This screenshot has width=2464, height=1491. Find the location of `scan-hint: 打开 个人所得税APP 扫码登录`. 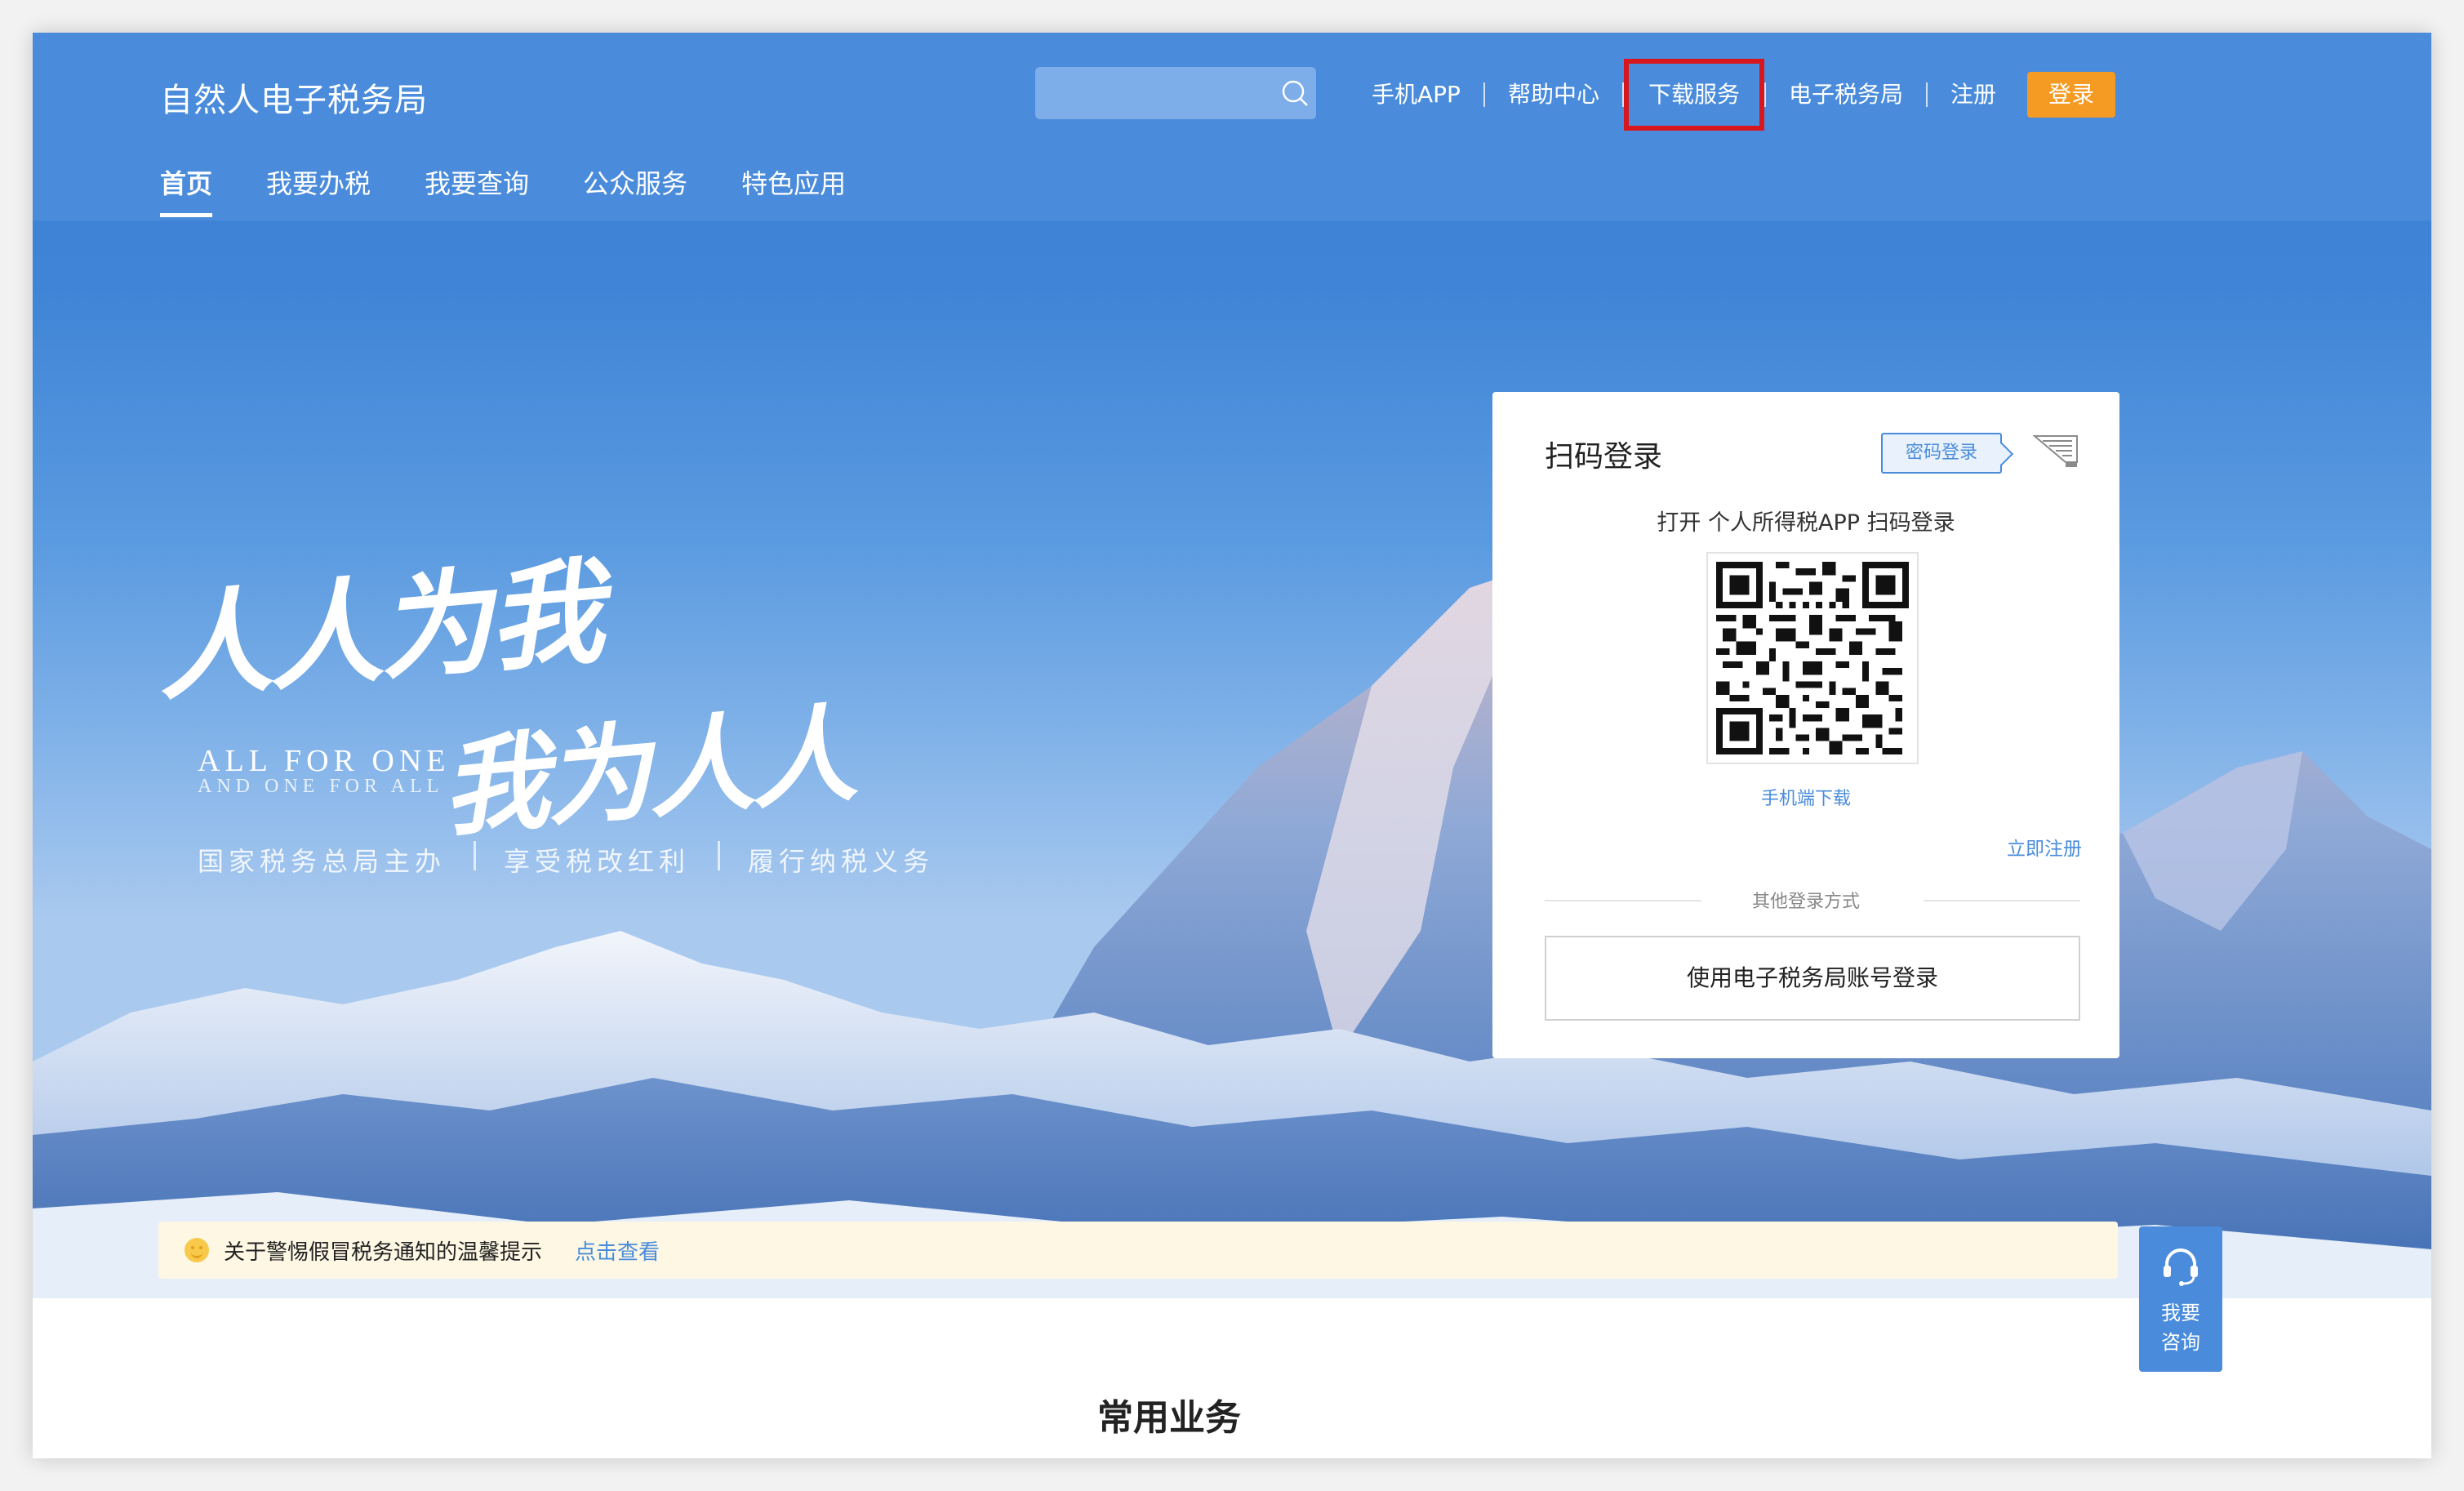

scan-hint: 打开 个人所得税APP 扫码登录 is located at coordinates (1806, 523).